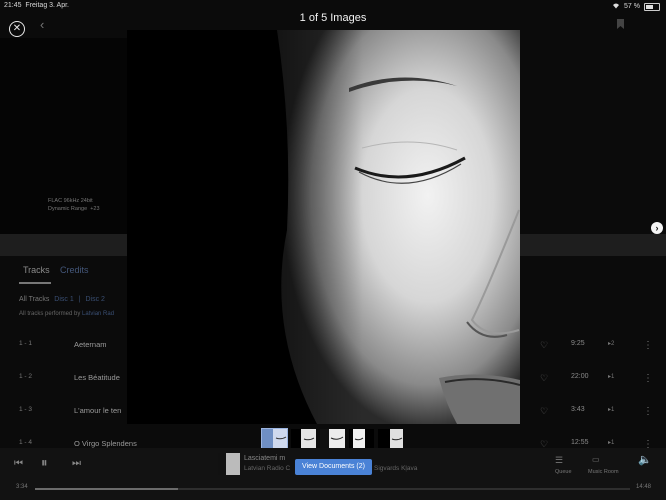 Image resolution: width=666 pixels, height=500 pixels. I want to click on chevron-left-icon: ‹, so click(42, 24).